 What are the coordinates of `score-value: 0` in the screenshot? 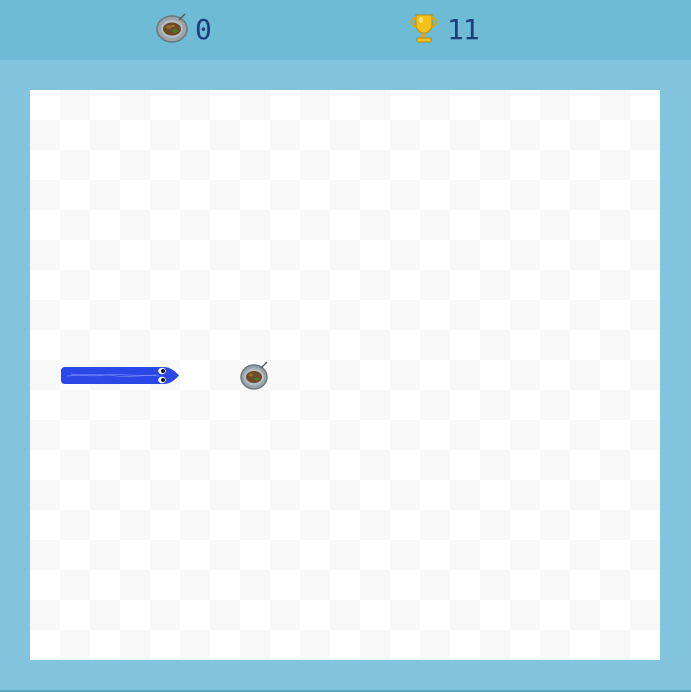 It's located at (203, 29).